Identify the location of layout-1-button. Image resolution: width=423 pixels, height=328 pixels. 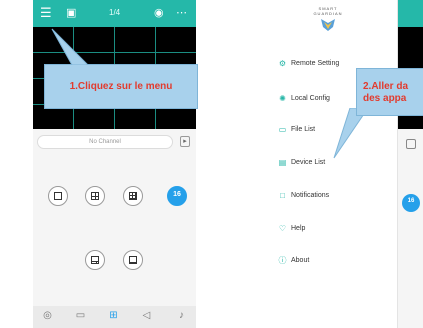
(58, 196).